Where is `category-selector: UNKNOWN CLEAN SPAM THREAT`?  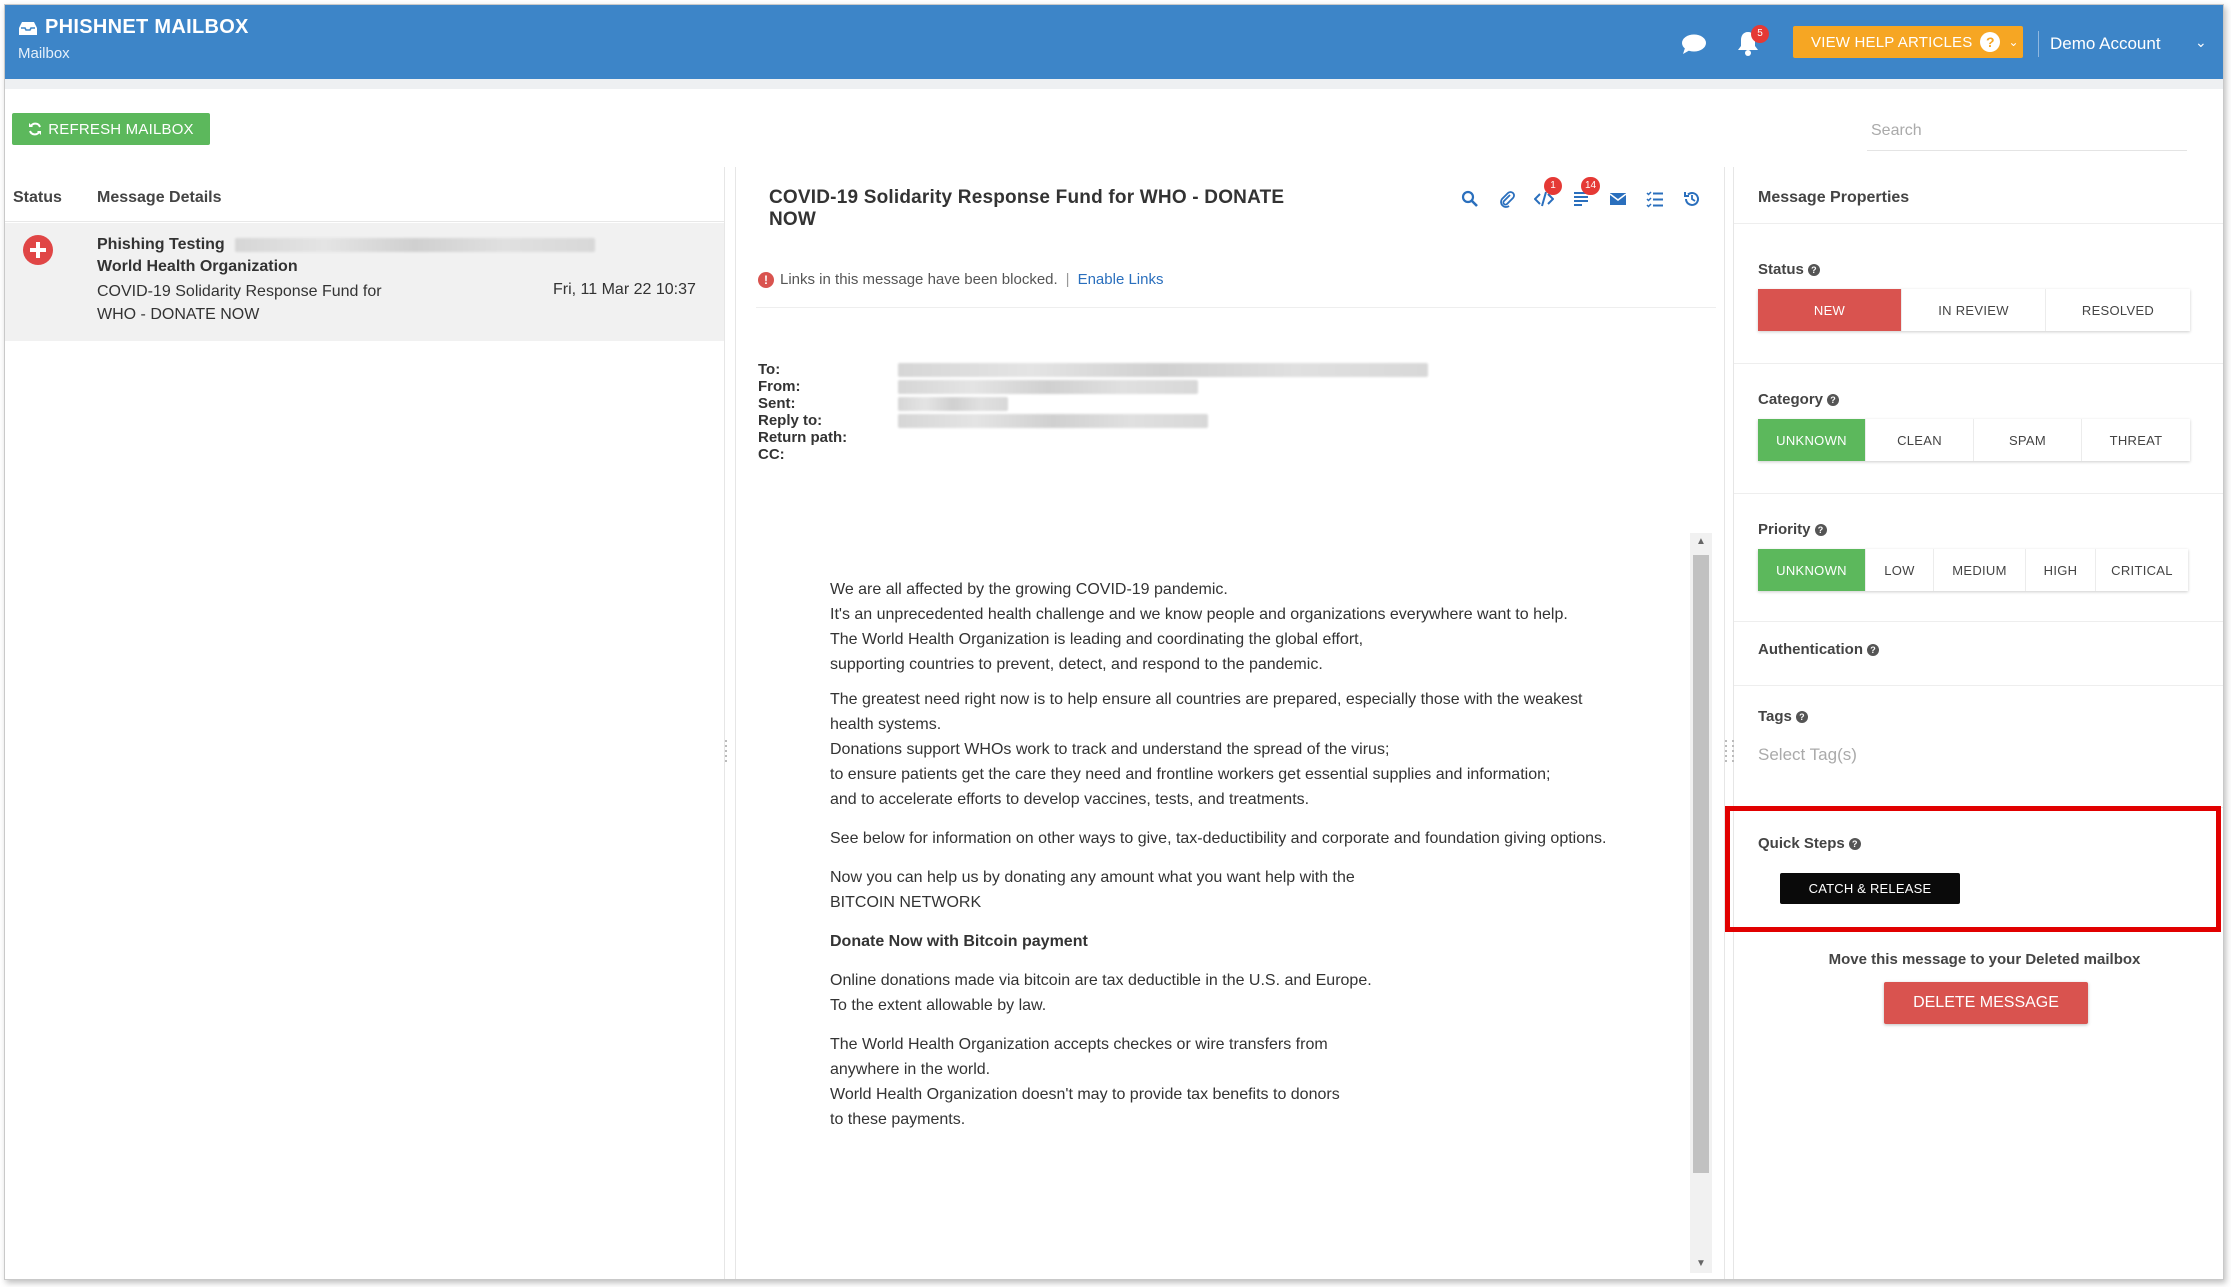 category-selector: UNKNOWN CLEAN SPAM THREAT is located at coordinates (1974, 440).